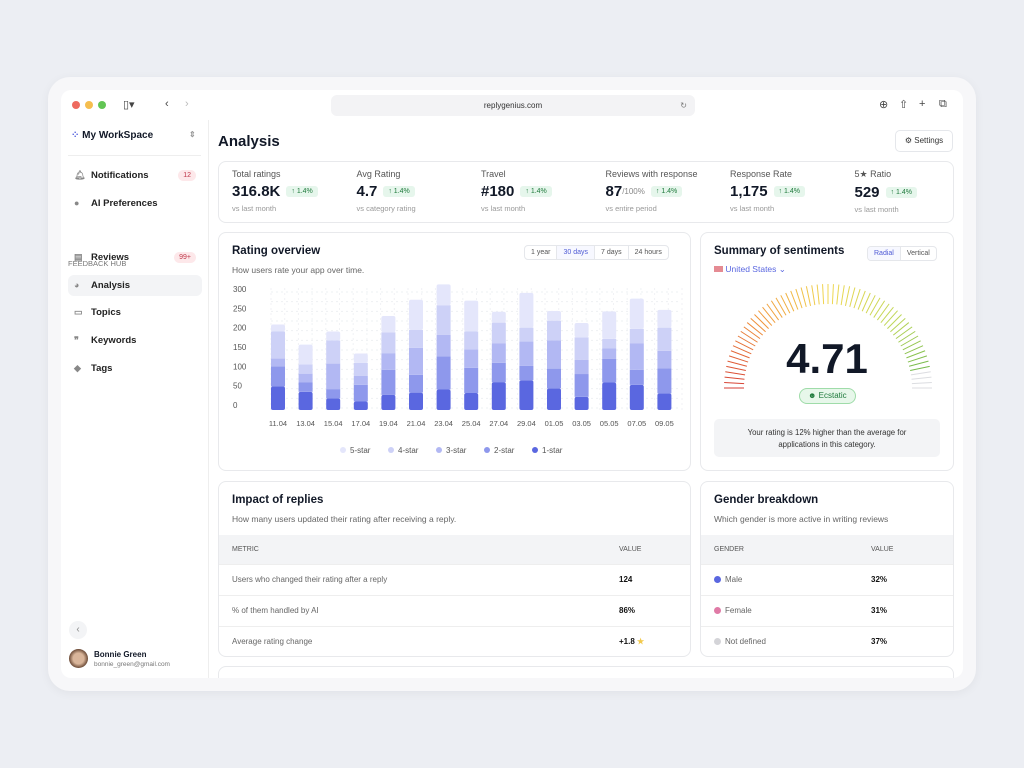 This screenshot has height=768, width=1024. I want to click on bar-23.04, so click(443, 347).